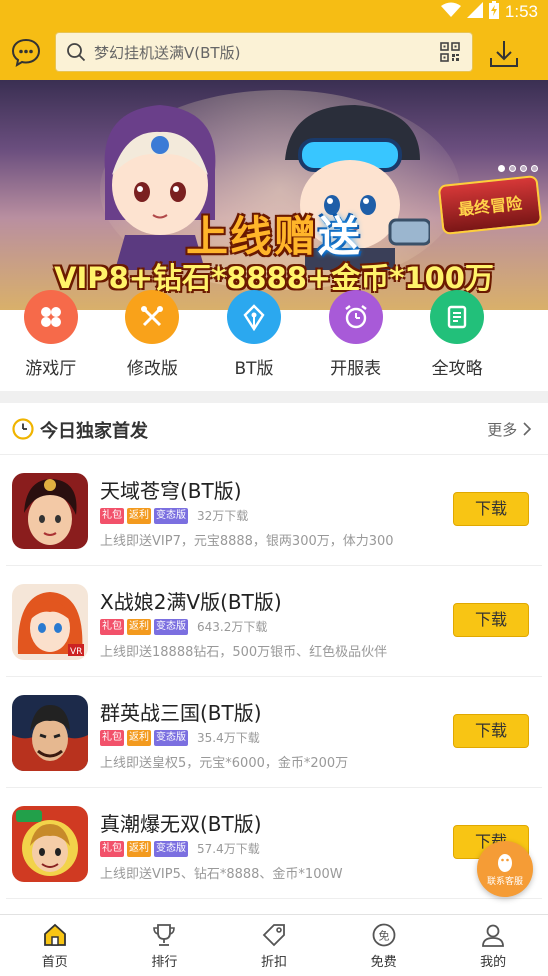  I want to click on category-row: 游戏厅 修改版 BT版 开服表 全攻略, so click(274, 340).